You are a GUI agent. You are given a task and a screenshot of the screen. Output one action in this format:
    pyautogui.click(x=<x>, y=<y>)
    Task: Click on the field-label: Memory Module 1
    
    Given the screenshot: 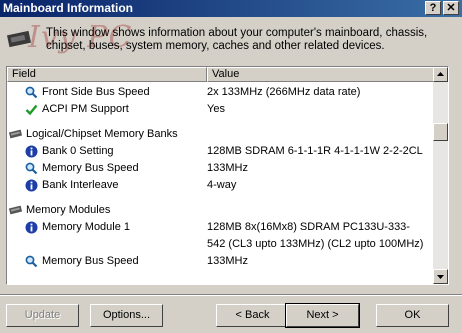 What is the action you would take?
    pyautogui.click(x=86, y=227)
    